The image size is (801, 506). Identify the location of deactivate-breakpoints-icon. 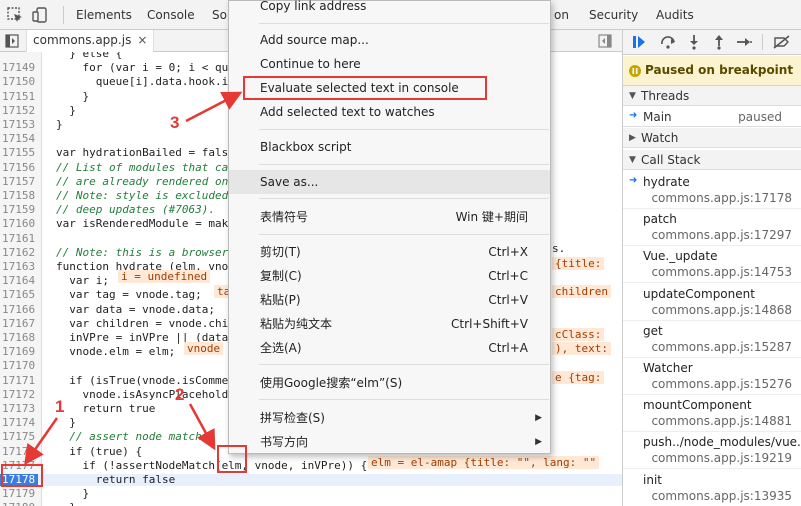
(782, 42).